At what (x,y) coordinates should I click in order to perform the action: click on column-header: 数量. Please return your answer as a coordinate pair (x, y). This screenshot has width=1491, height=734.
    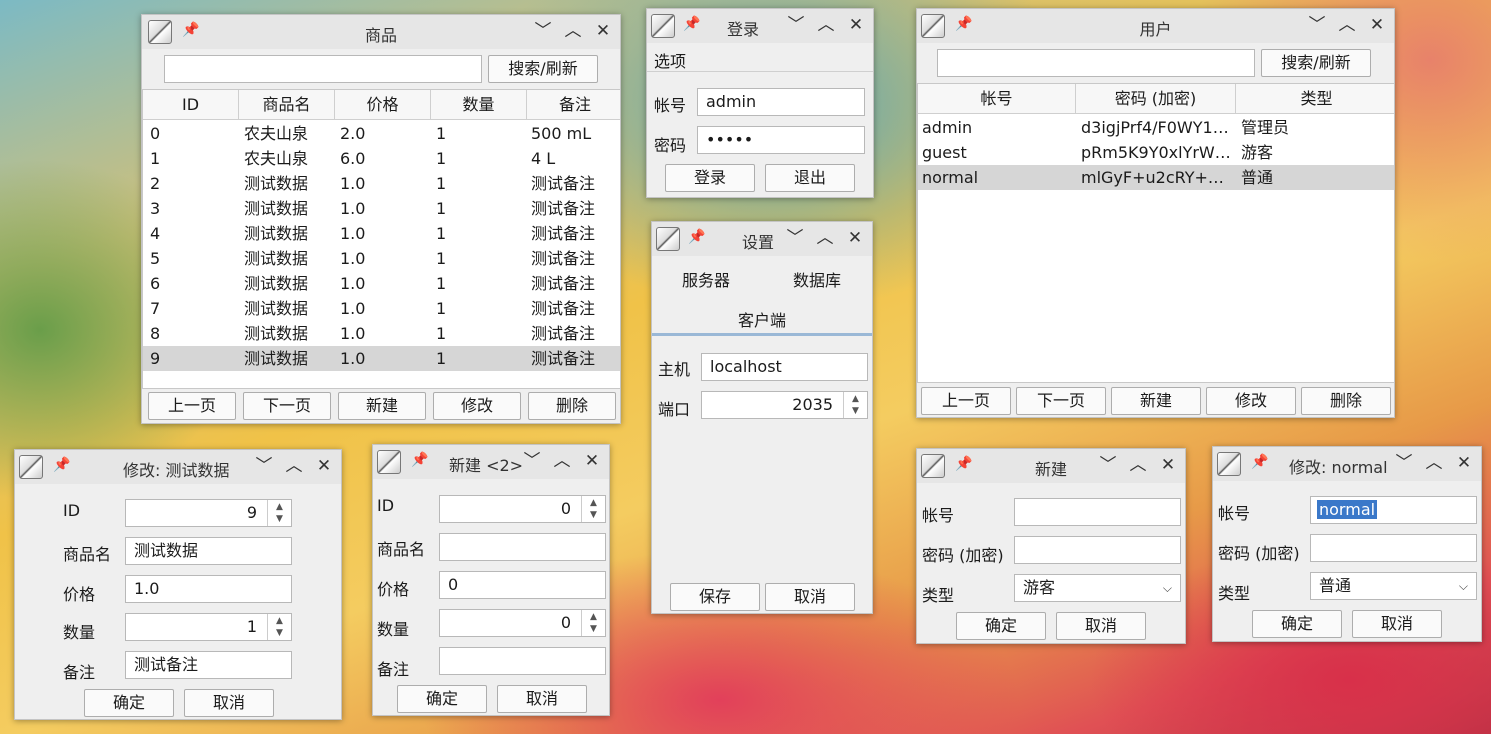
    Looking at the image, I should click on (479, 105).